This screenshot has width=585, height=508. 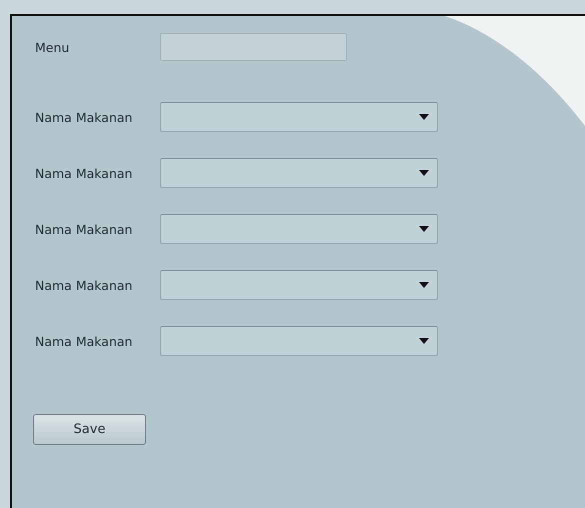 I want to click on field-label: Menu, so click(x=52, y=47).